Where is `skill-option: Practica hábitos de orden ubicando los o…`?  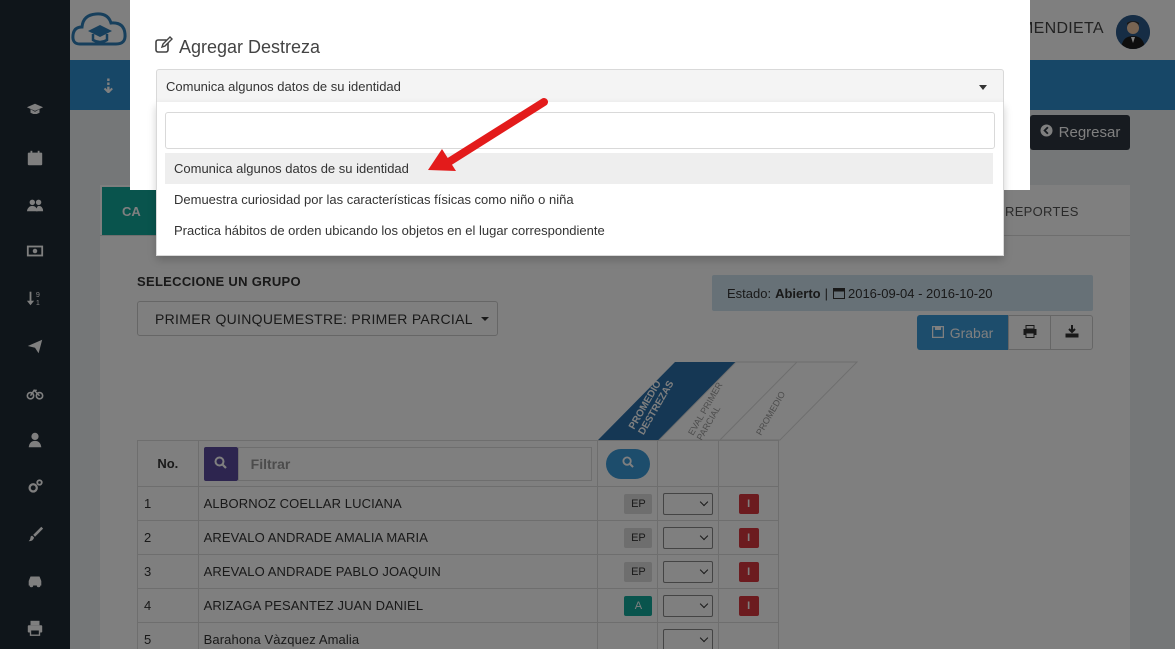
skill-option: Practica hábitos de orden ubicando los o… is located at coordinates (579, 230).